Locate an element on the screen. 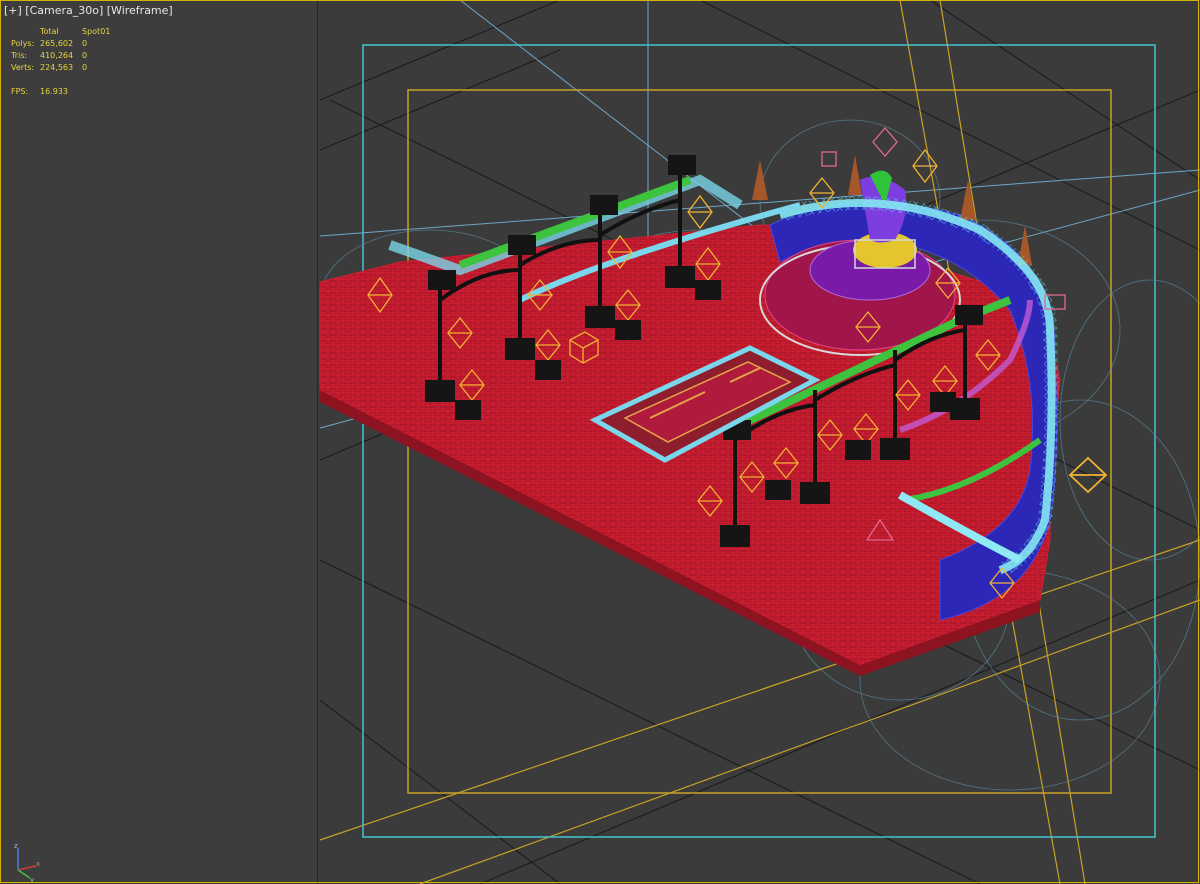 Image resolution: width=1200 pixels, height=884 pixels. stats-row-tris: Tris: 410,264 0 is located at coordinates (66, 56).